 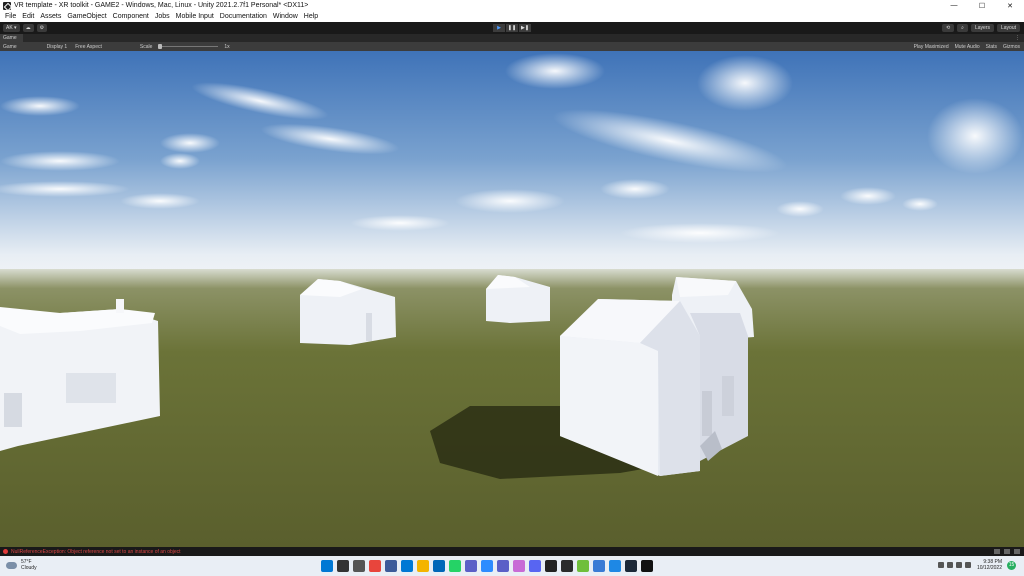 What do you see at coordinates (243, 16) in the screenshot?
I see `menu-documentation: Documentation` at bounding box center [243, 16].